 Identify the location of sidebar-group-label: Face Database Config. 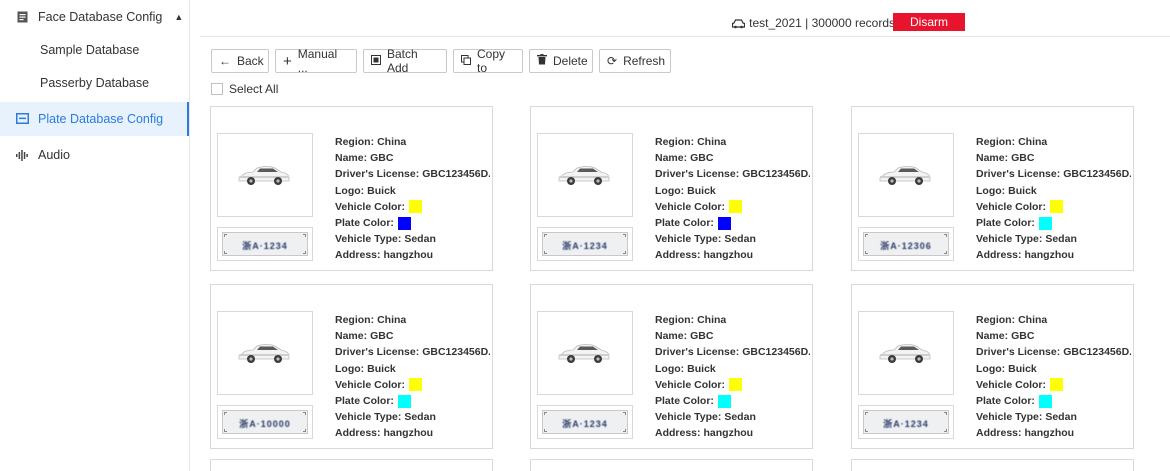
(100, 17).